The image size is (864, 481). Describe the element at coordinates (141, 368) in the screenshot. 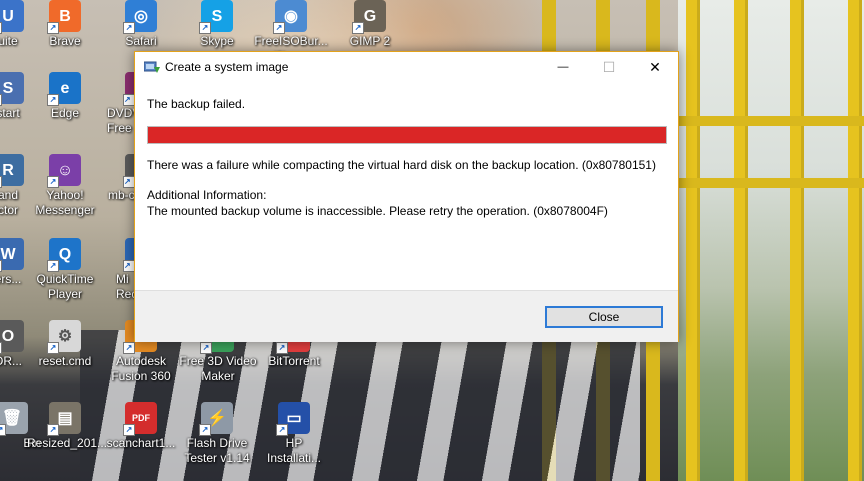

I see `desktop-icon-label: Autodesk Fusion 360` at that location.